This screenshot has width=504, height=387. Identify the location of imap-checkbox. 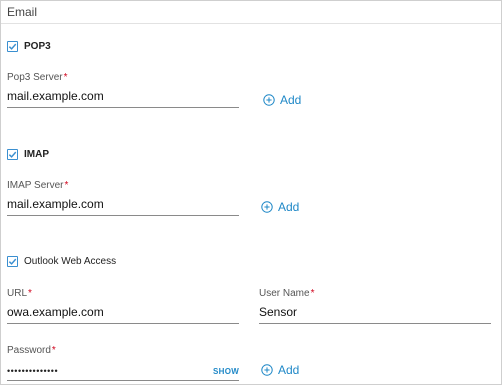
(12, 154).